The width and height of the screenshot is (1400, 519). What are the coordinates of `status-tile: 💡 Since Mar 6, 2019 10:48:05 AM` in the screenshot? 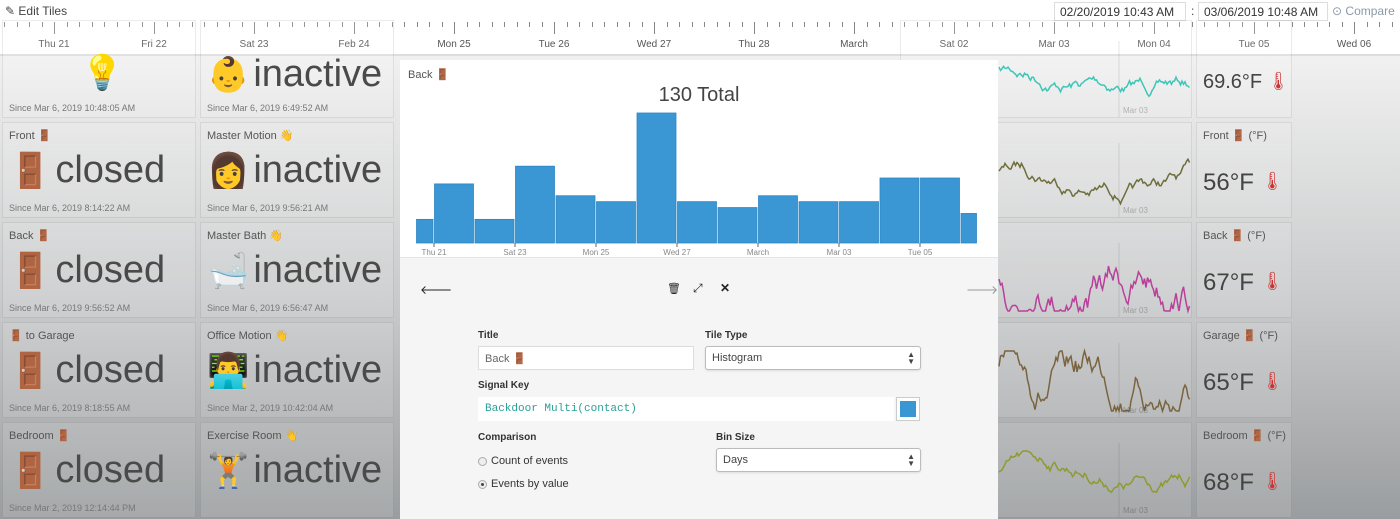 It's located at (99, 69).